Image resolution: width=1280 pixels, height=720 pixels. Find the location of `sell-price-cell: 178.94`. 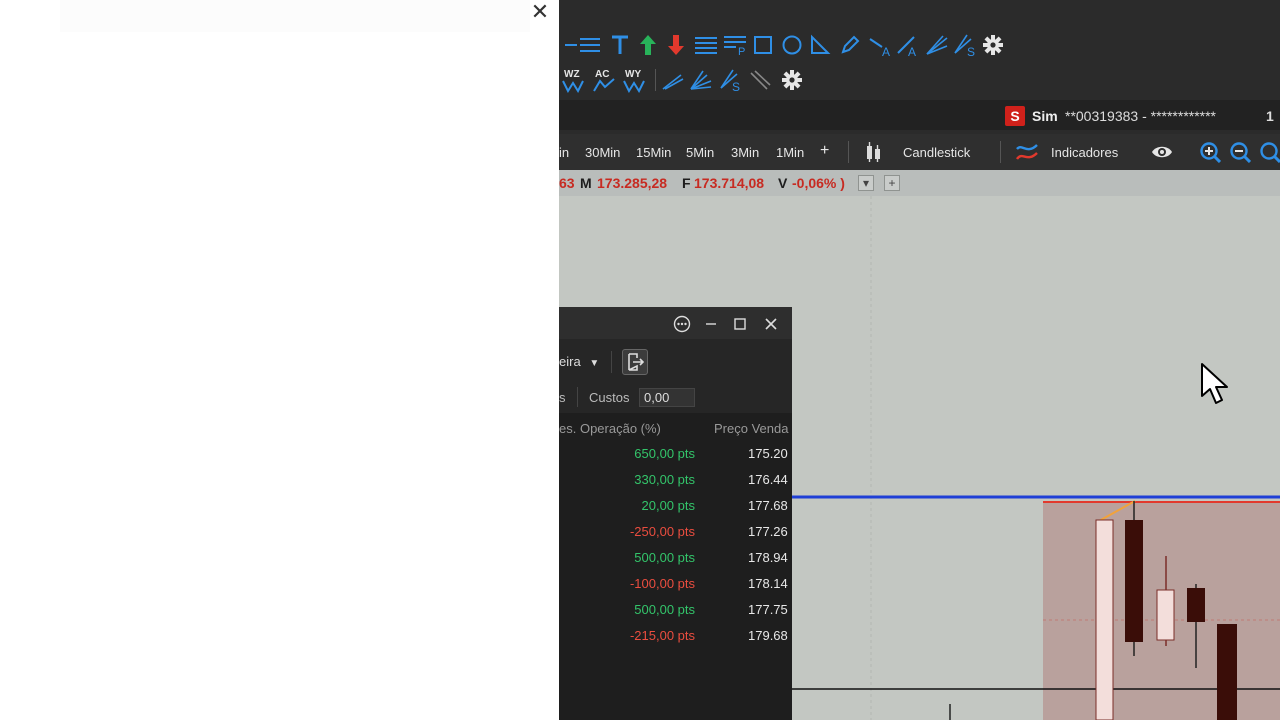

sell-price-cell: 178.94 is located at coordinates (768, 557).